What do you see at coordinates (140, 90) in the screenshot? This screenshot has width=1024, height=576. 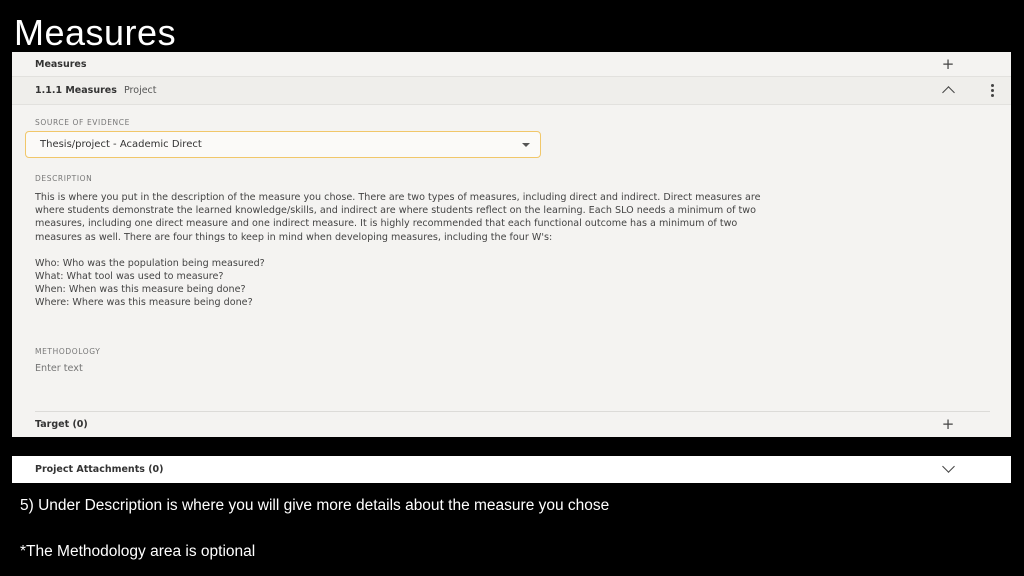 I see `item-type: Project` at bounding box center [140, 90].